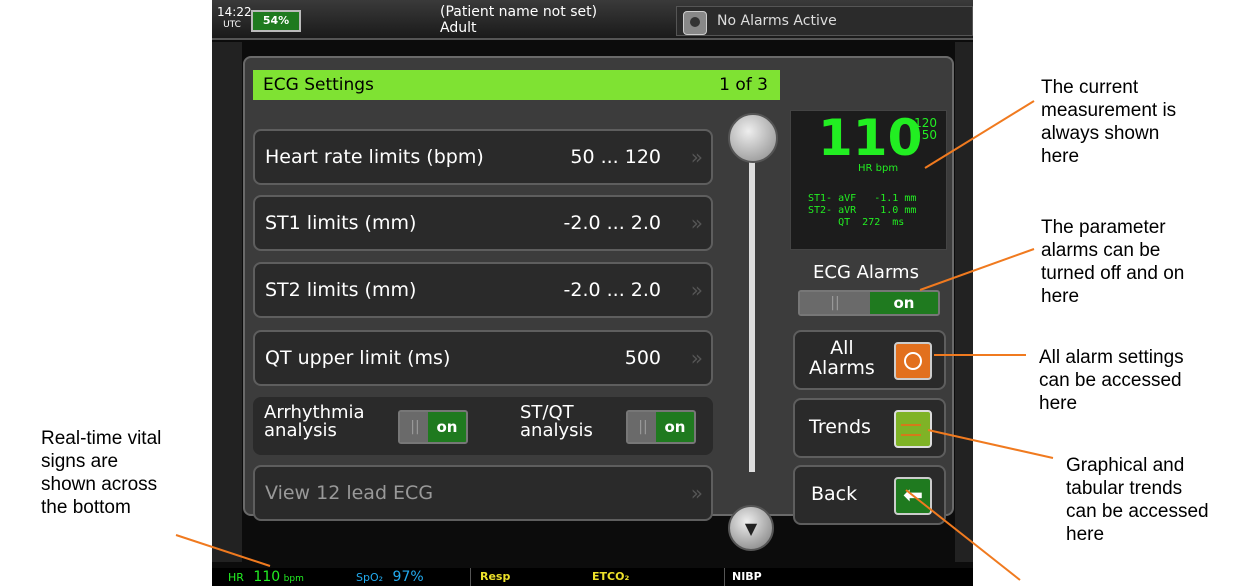  Describe the element at coordinates (519, 12) in the screenshot. I see `patient-name: (Patient name not set)` at that location.